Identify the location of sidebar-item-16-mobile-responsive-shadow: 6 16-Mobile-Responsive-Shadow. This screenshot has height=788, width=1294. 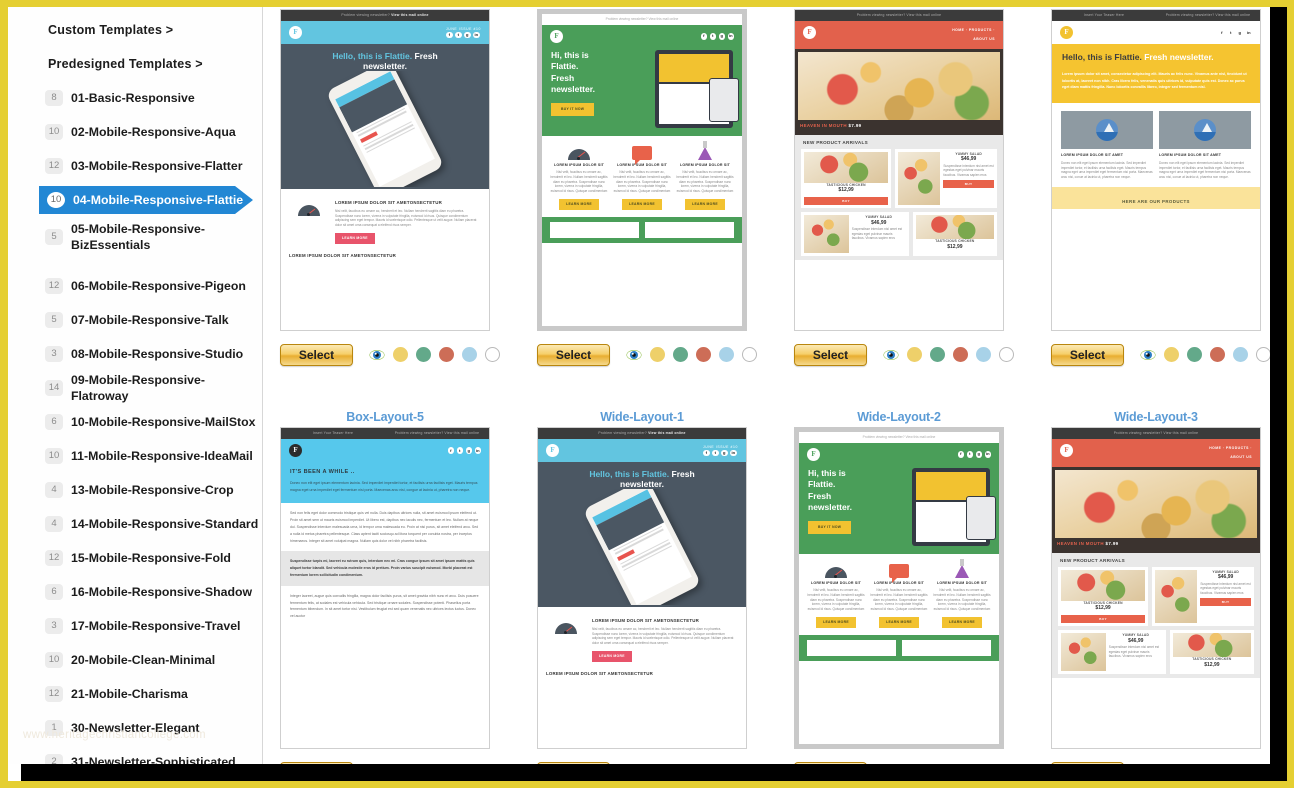
(135, 592).